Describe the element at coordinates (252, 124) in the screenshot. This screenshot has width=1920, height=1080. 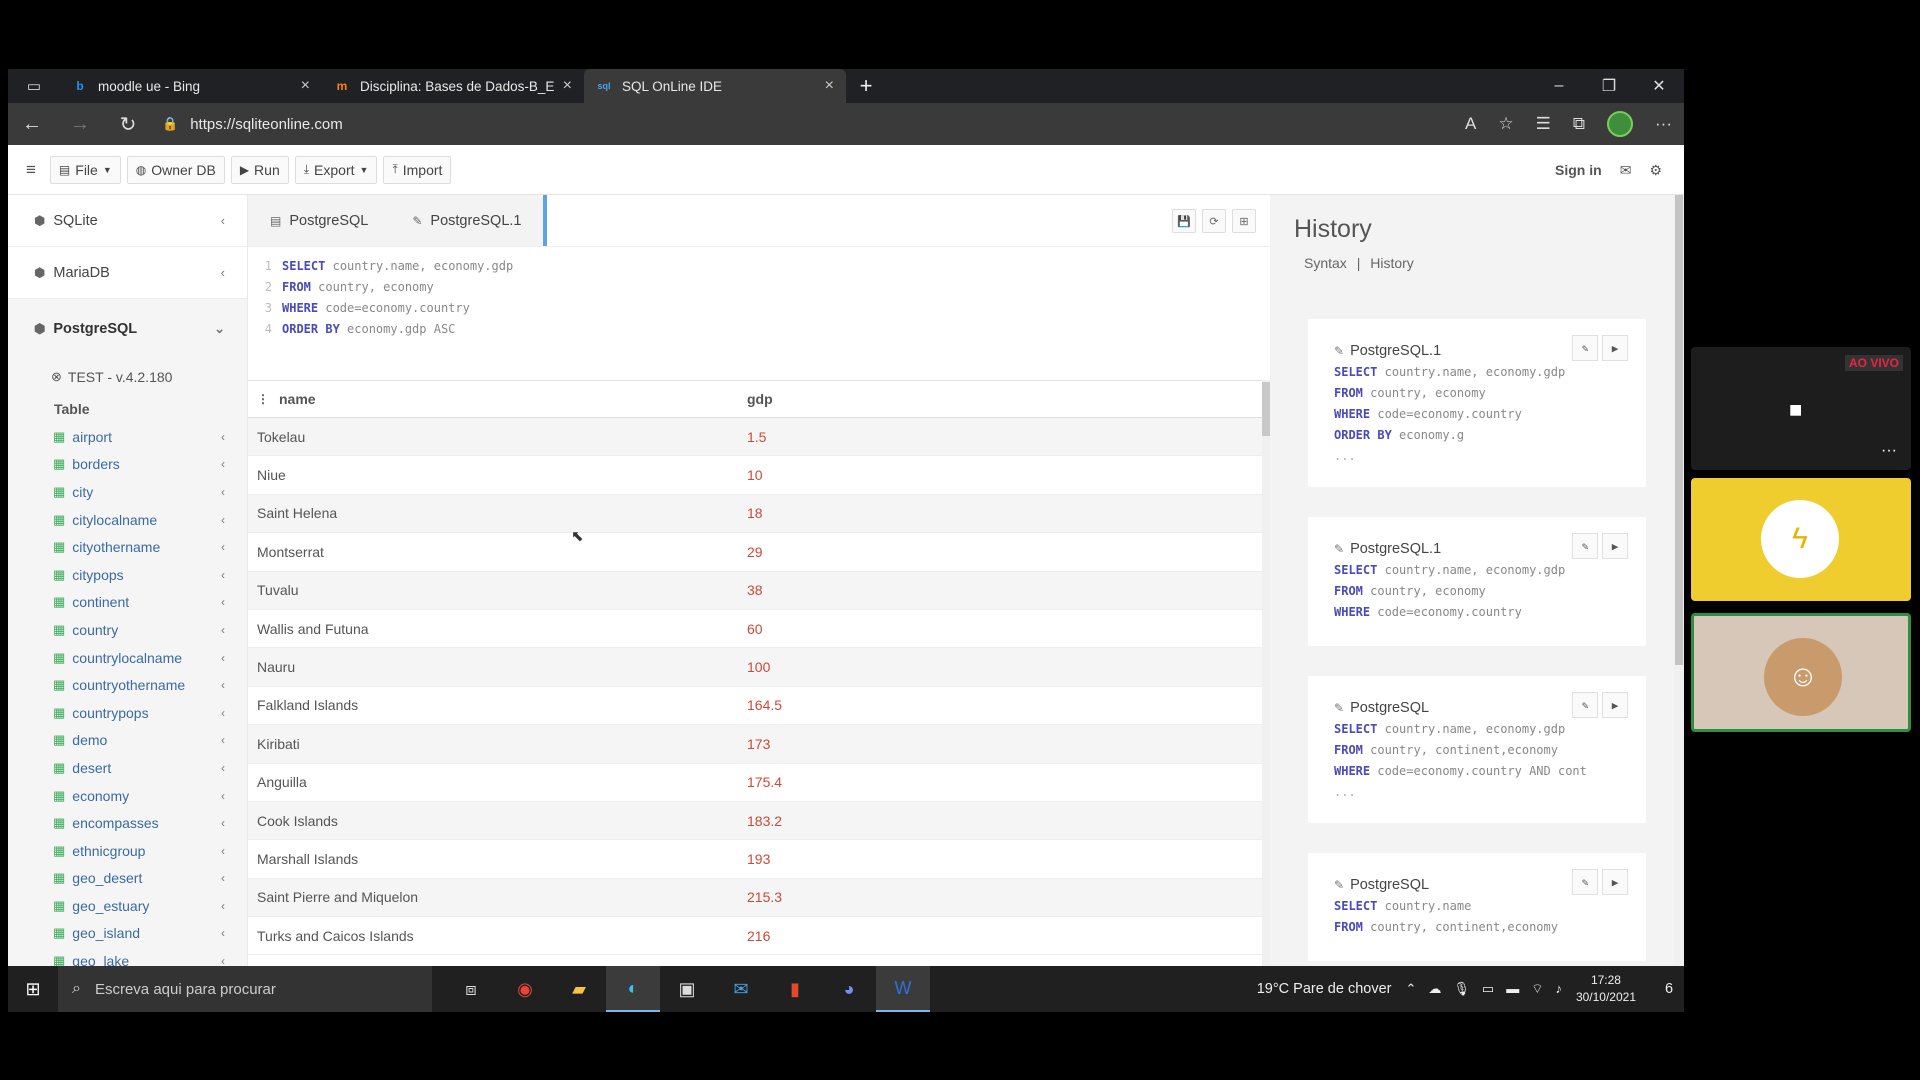
I see `url-field: 🔒 https://sqliteonline.com` at that location.